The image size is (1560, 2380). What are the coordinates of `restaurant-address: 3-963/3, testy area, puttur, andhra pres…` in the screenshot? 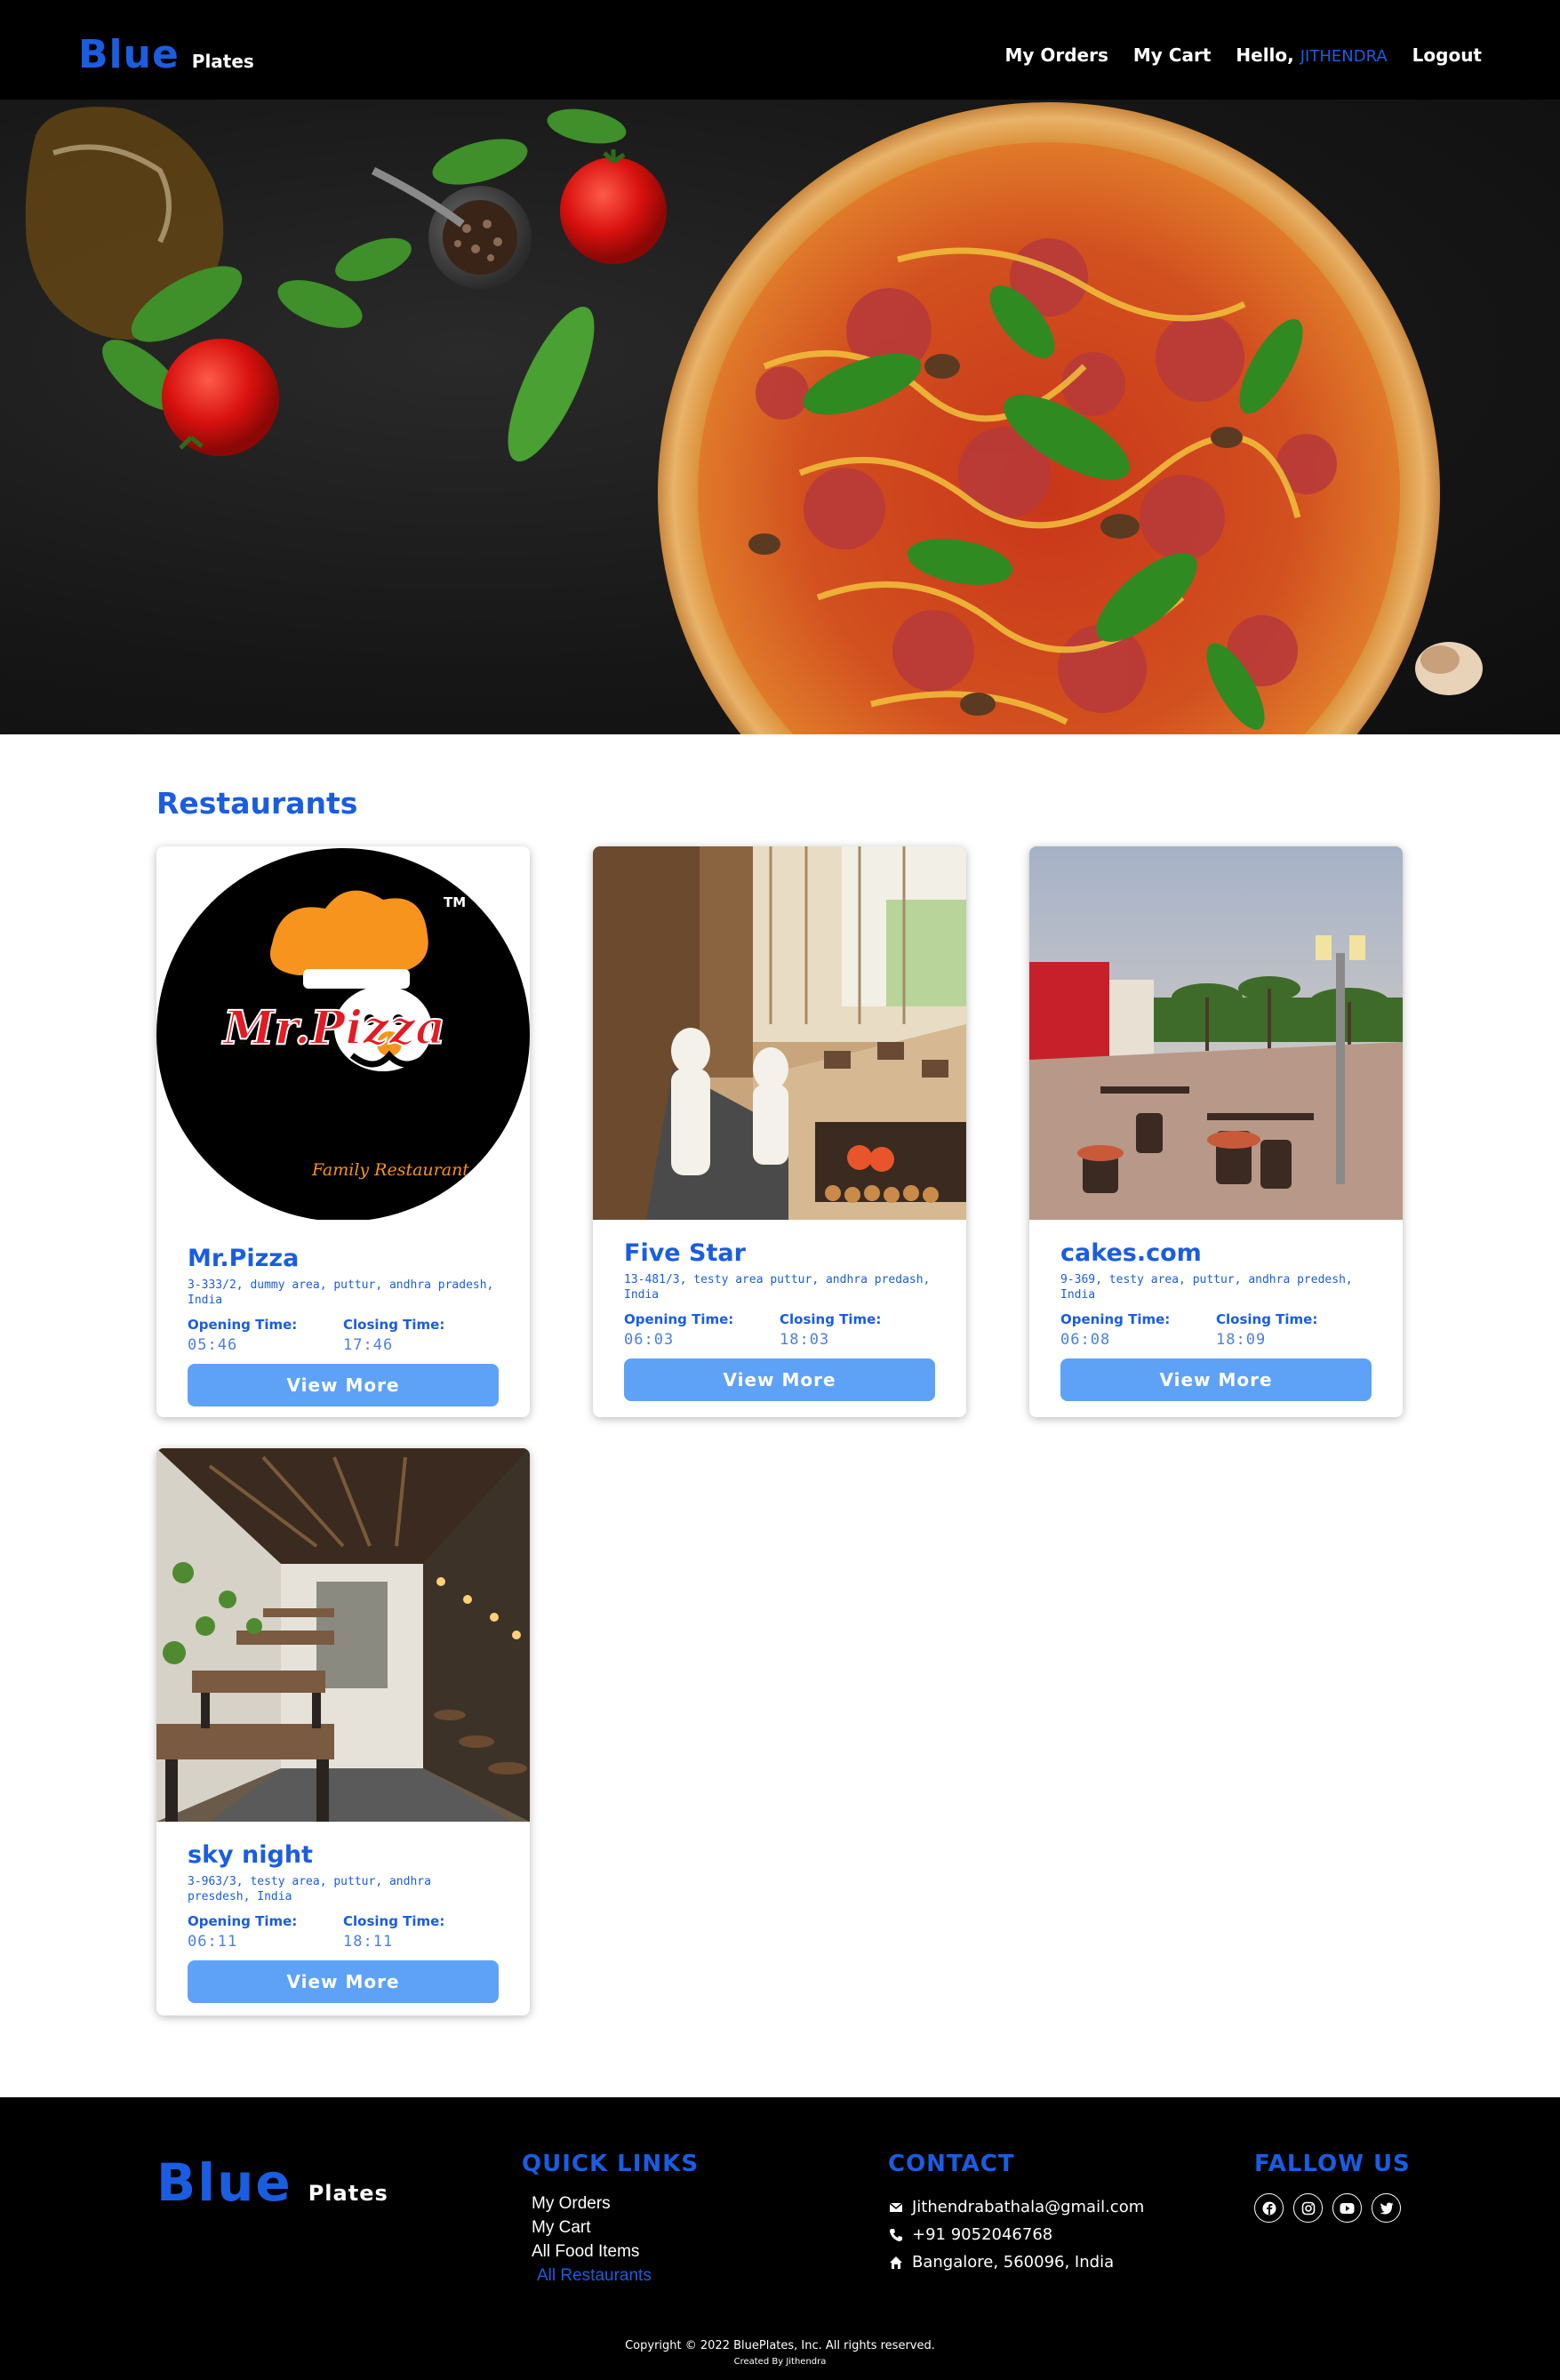 It's located at (309, 1889).